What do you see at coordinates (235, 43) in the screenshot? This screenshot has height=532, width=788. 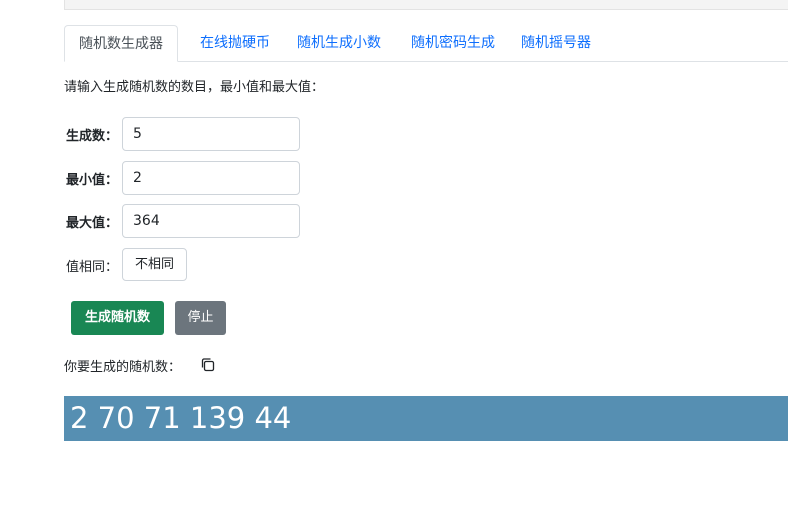 I see `tab-coin-flip: 在线抛硬币` at bounding box center [235, 43].